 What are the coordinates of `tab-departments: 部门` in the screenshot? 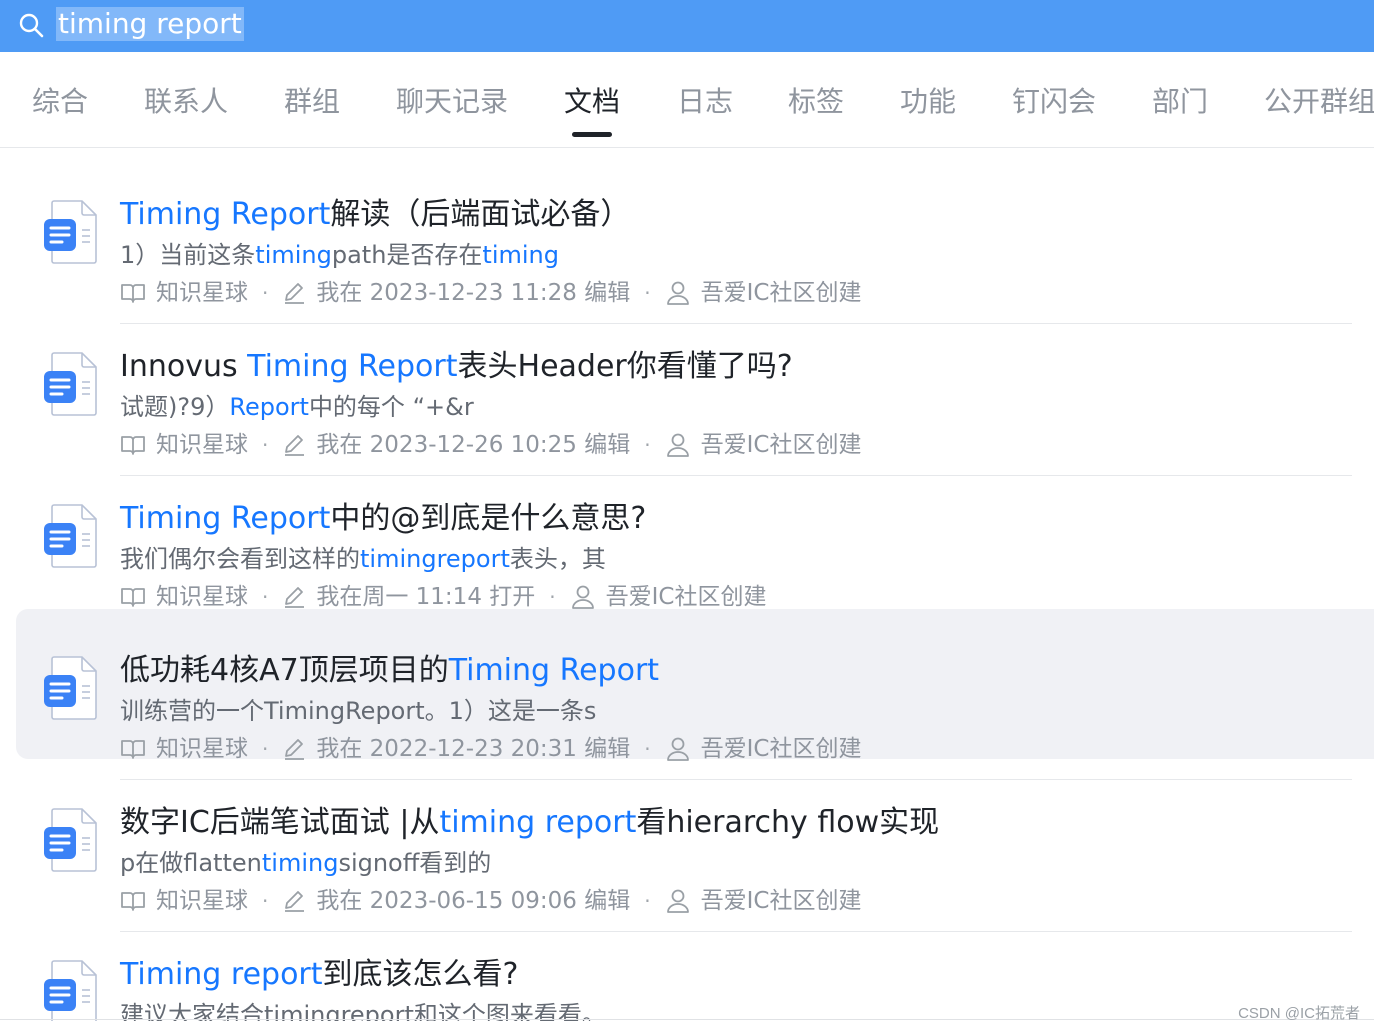 It's located at (1180, 102).